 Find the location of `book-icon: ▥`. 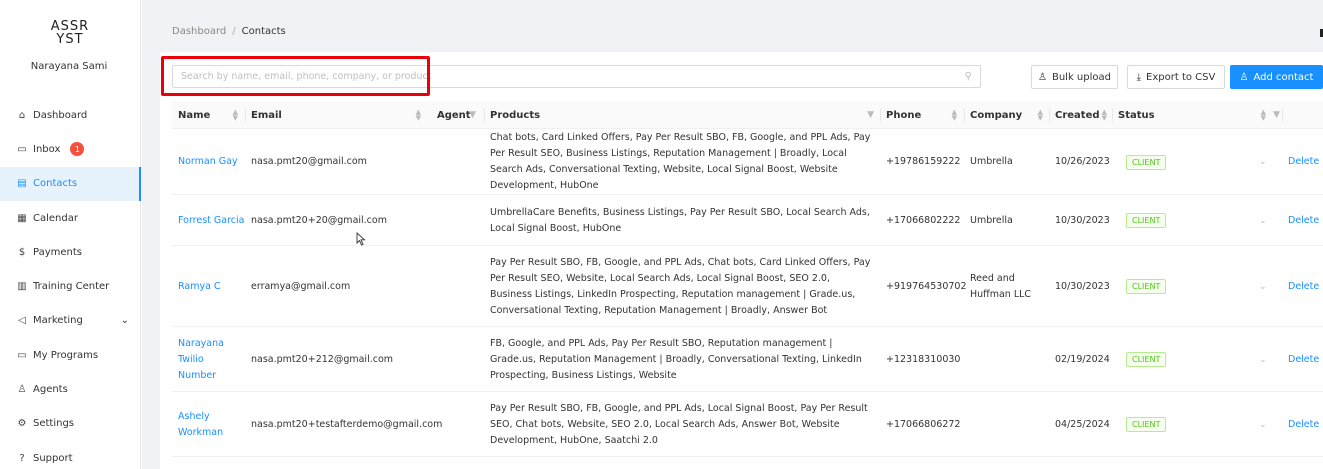

book-icon: ▥ is located at coordinates (22, 287).